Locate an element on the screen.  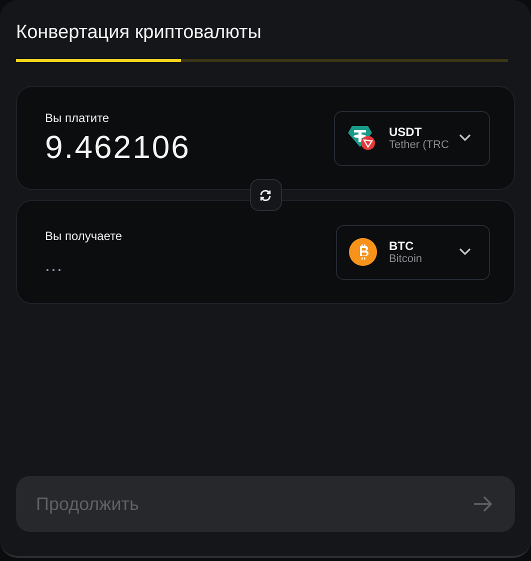
currency-selector: BTC Bitcoin is located at coordinates (413, 252).